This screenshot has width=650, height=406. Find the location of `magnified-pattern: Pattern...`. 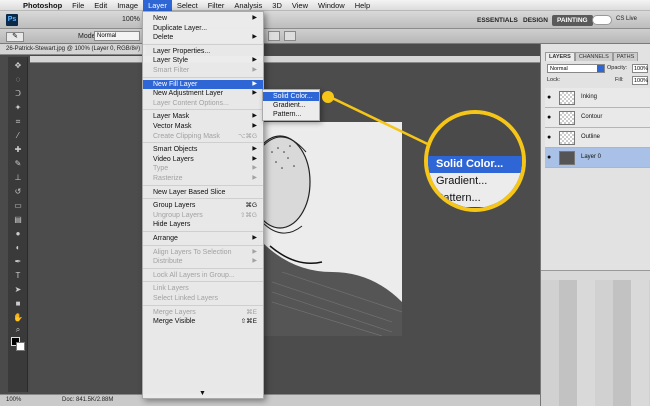

magnified-pattern: Pattern... is located at coordinates (475, 198).